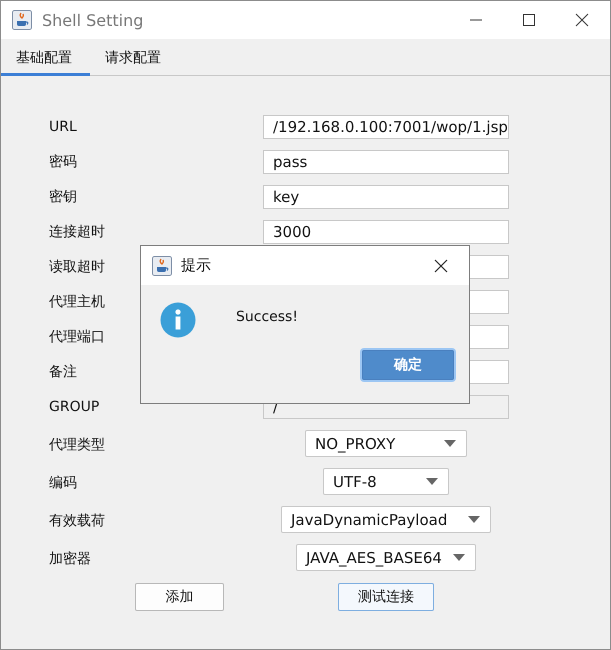 This screenshot has height=650, width=611. Describe the element at coordinates (77, 521) in the screenshot. I see `field-label: 有效载荷` at that location.